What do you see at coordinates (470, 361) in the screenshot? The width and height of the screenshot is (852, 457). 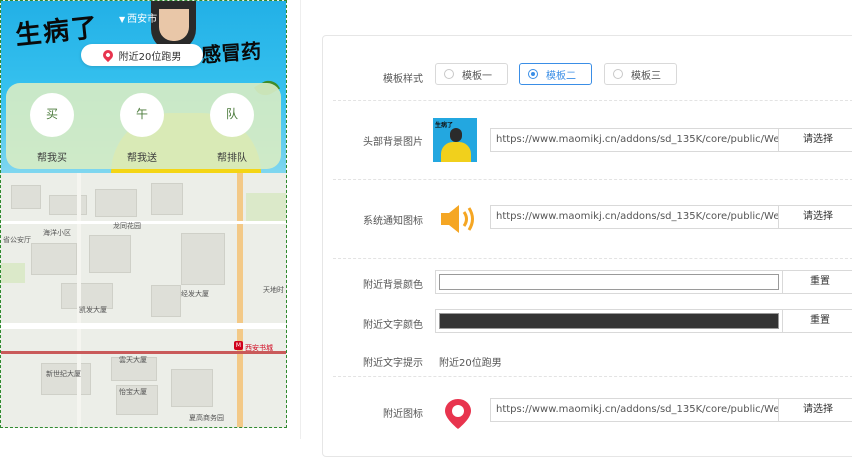 I see `nearby-hint-value: 附近20位跑男` at bounding box center [470, 361].